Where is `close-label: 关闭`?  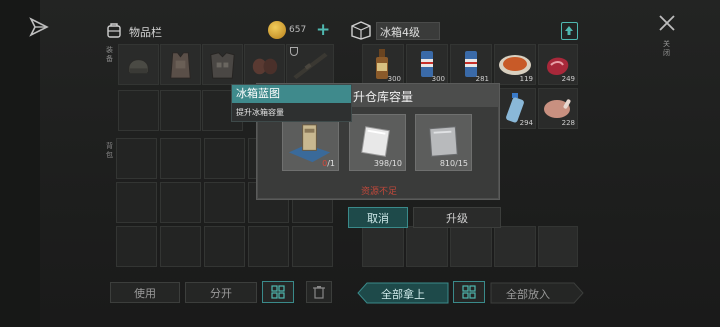
close-label: 关闭 is located at coordinates (667, 49).